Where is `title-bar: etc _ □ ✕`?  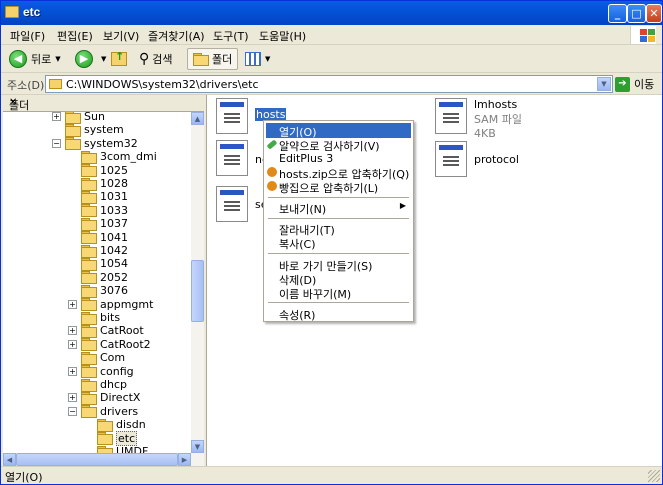
title-bar: etc _ □ ✕ is located at coordinates (331, 13).